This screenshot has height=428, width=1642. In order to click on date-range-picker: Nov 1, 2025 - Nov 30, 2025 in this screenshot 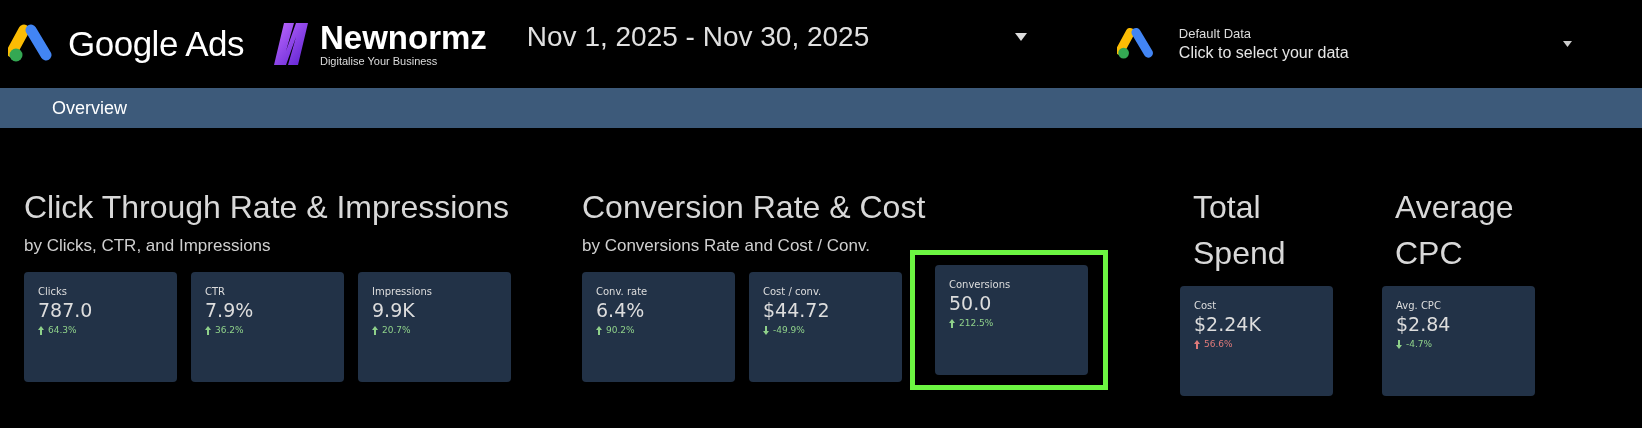, I will do `click(776, 37)`.